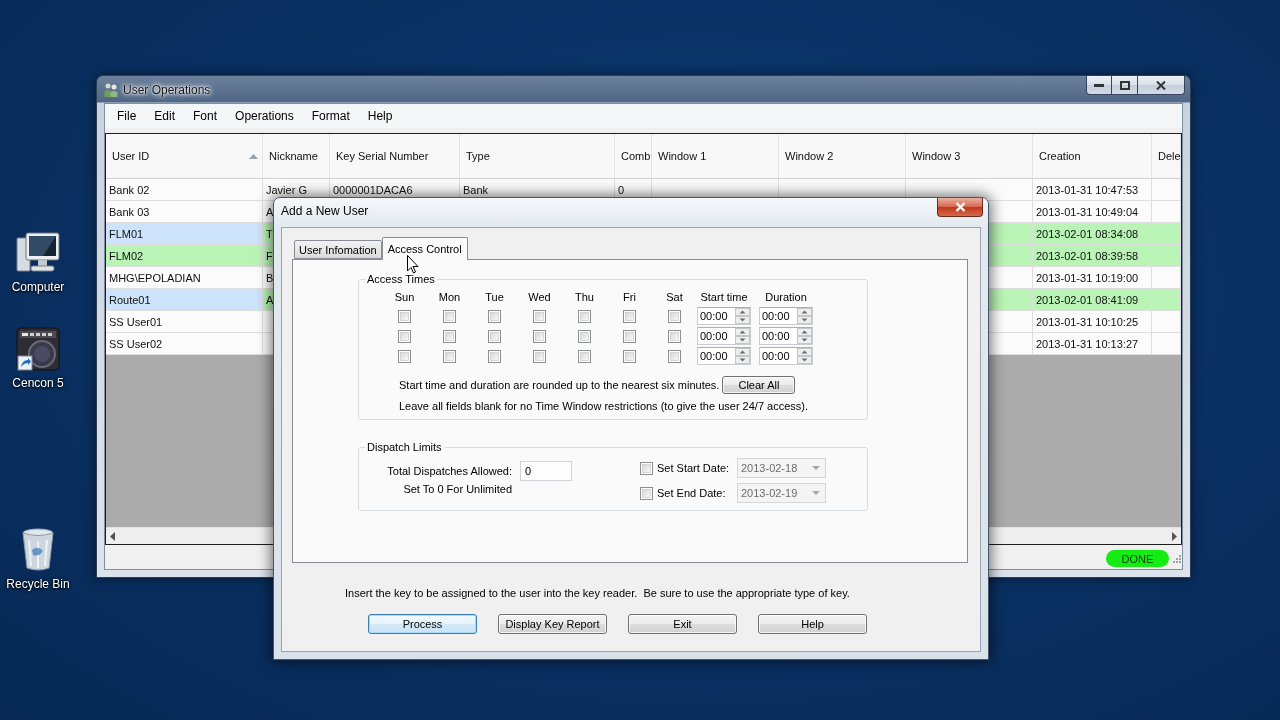 Image resolution: width=1280 pixels, height=720 pixels. What do you see at coordinates (112, 536) in the screenshot?
I see `arrow-left-icon` at bounding box center [112, 536].